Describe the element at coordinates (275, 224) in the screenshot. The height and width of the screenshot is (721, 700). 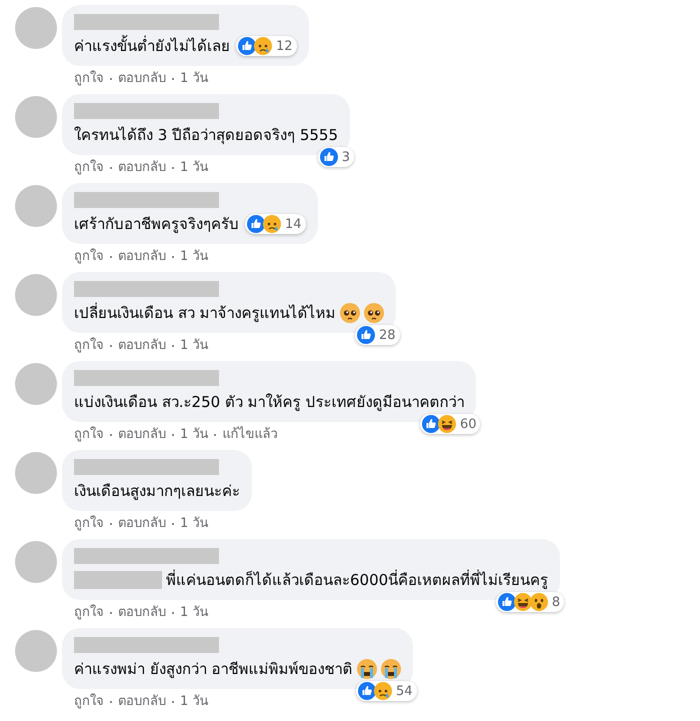
I see `reaction-badge: 14` at that location.